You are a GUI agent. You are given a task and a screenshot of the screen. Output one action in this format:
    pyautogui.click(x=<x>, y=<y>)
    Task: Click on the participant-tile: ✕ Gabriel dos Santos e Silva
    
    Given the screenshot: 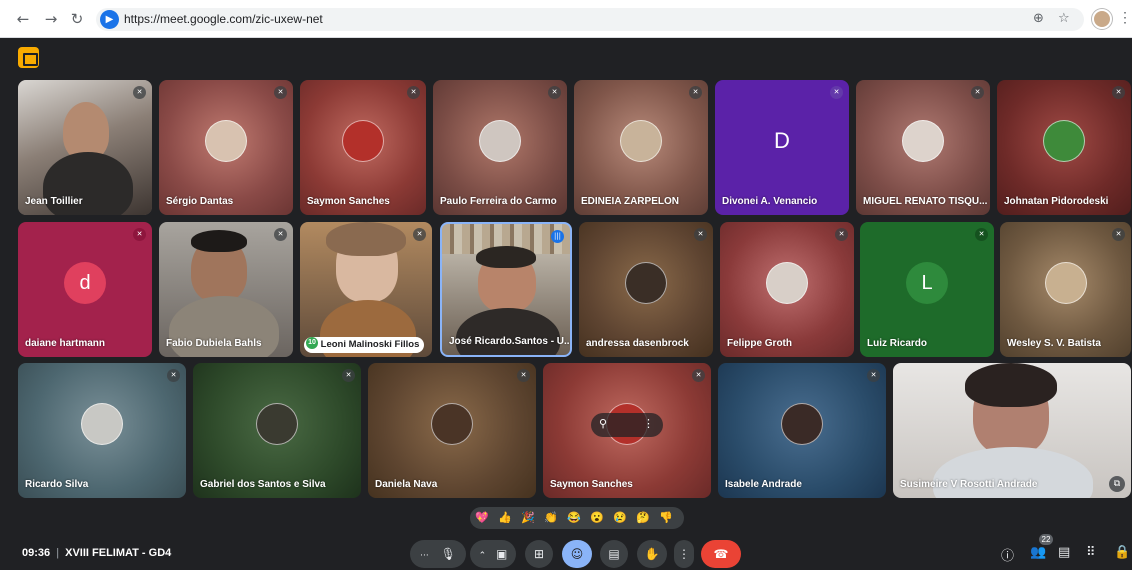 What is the action you would take?
    pyautogui.click(x=277, y=430)
    